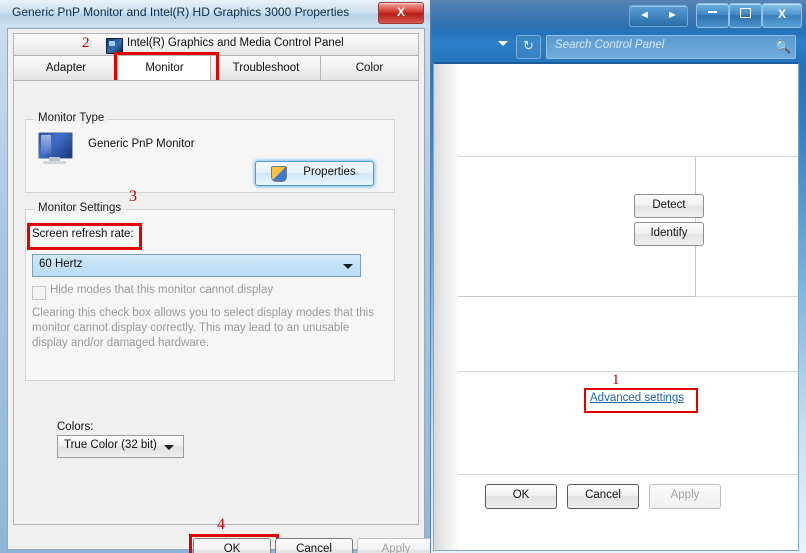 The width and height of the screenshot is (806, 553). What do you see at coordinates (745, 13) in the screenshot?
I see `maximize-icon` at bounding box center [745, 13].